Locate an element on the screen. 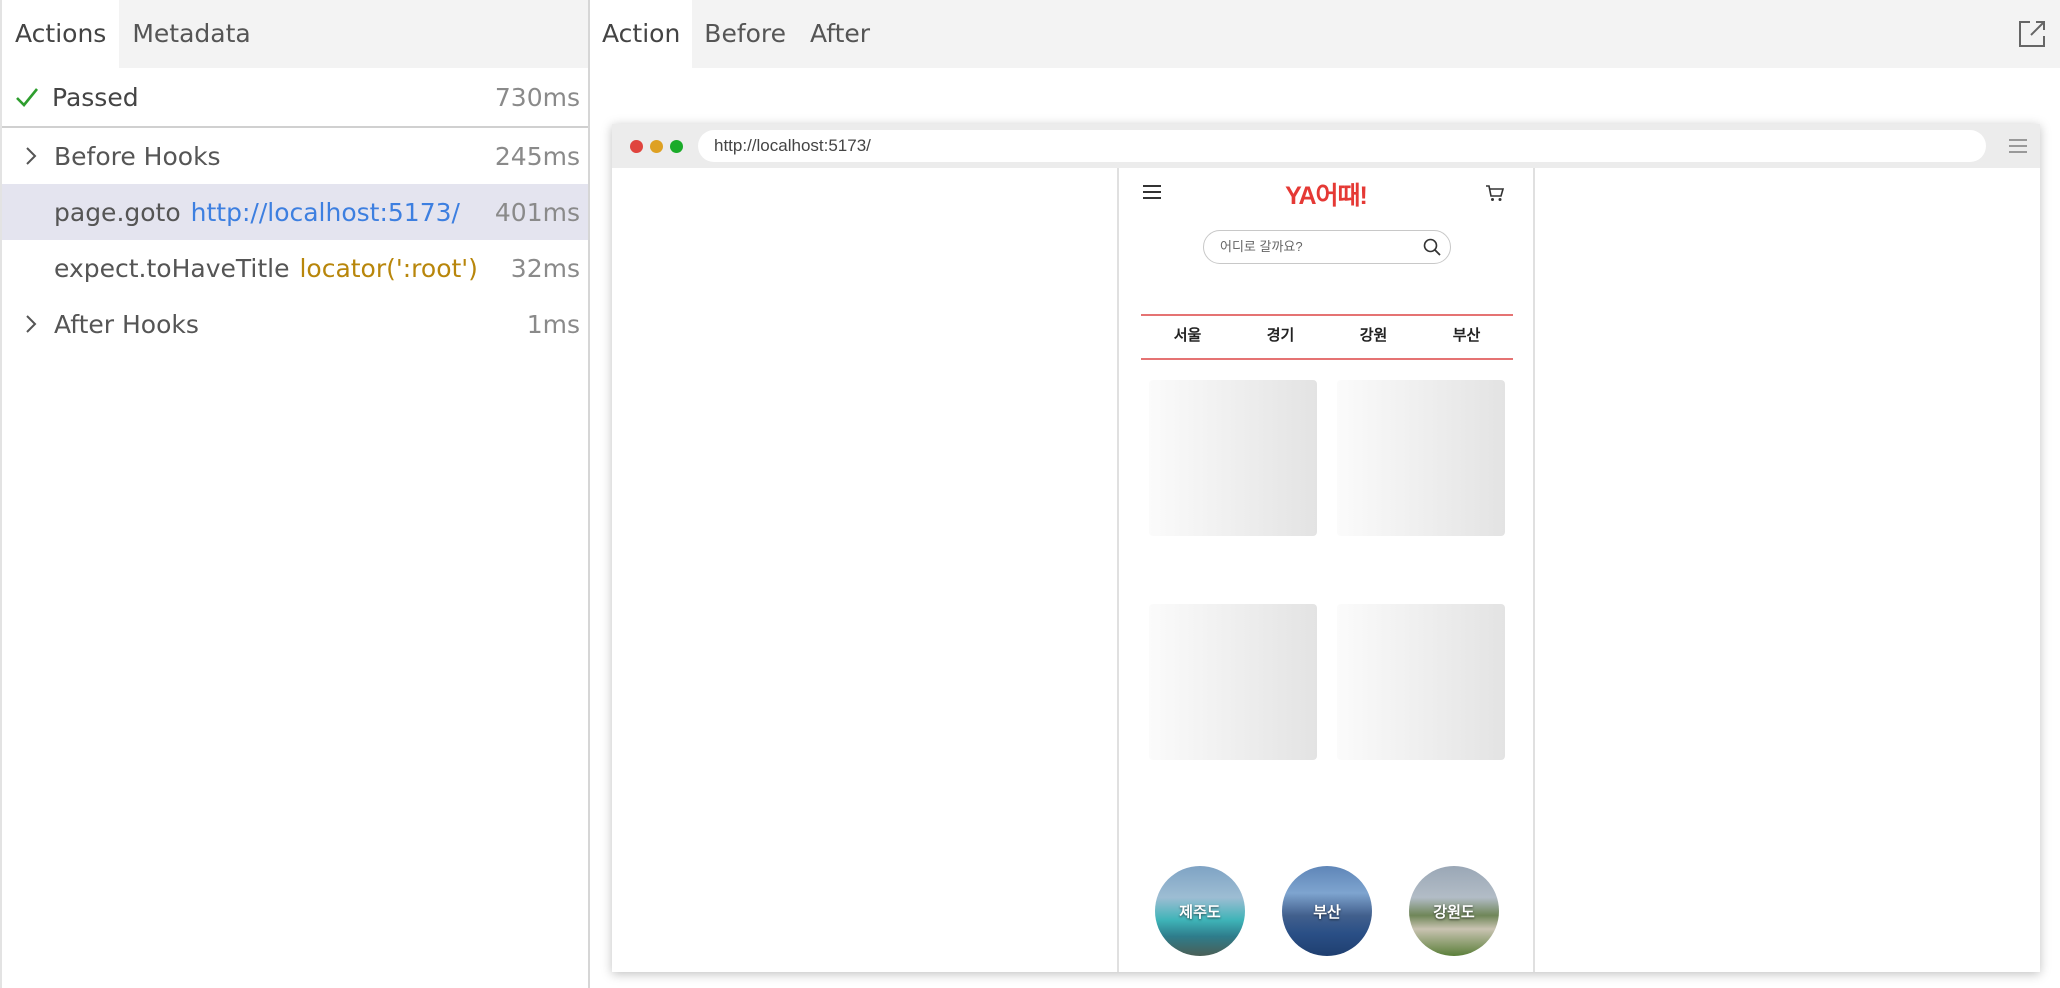 This screenshot has height=988, width=2060. search-icon is located at coordinates (1432, 247).